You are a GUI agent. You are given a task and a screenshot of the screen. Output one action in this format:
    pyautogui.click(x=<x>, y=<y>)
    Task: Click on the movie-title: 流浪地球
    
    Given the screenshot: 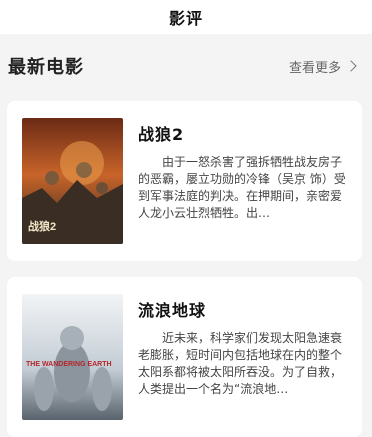 What is the action you would take?
    pyautogui.click(x=172, y=310)
    